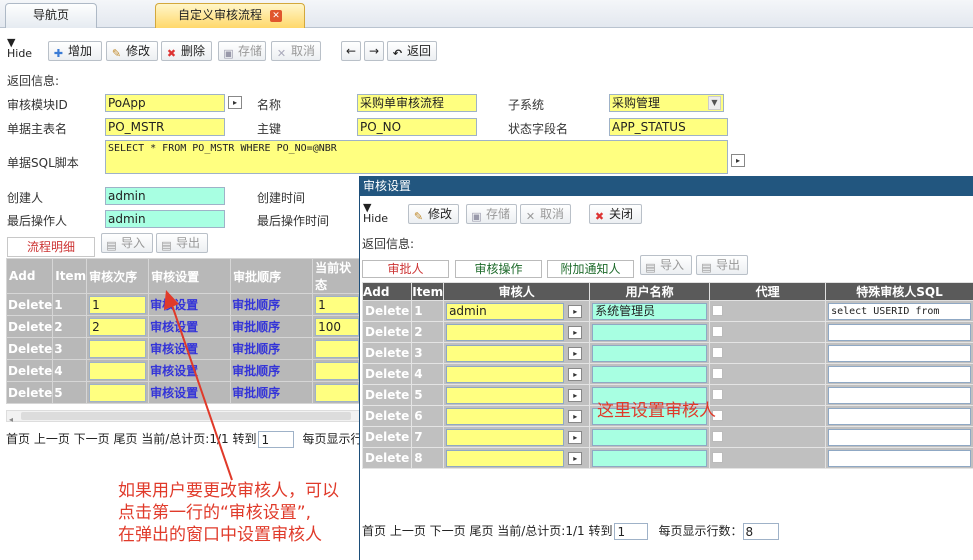 The image size is (973, 560). I want to click on edit-label: 修改, so click(440, 214).